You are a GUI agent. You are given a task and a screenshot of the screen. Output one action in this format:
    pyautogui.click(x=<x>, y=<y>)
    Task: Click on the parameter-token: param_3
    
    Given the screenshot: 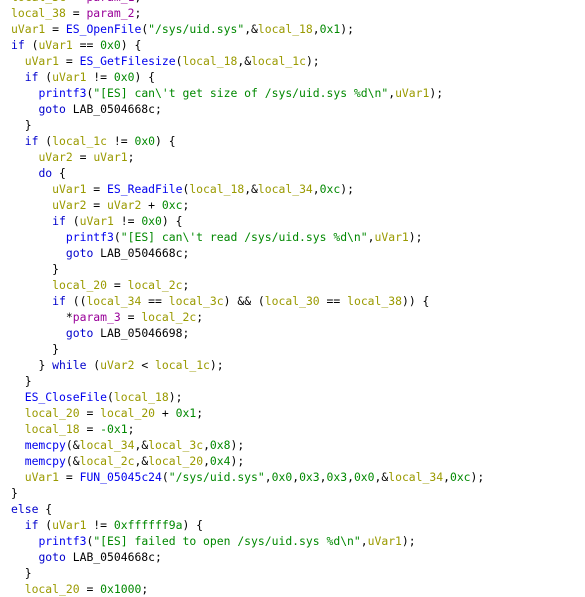 What is the action you would take?
    pyautogui.click(x=97, y=317)
    